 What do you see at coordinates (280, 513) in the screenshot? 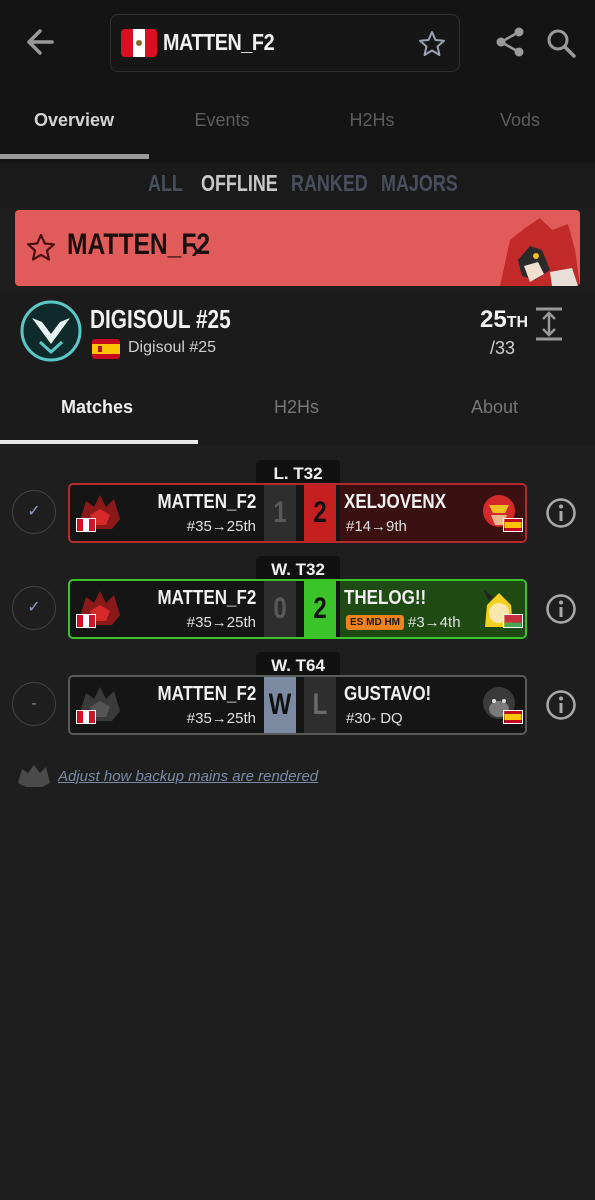
I see `score-left: 1` at bounding box center [280, 513].